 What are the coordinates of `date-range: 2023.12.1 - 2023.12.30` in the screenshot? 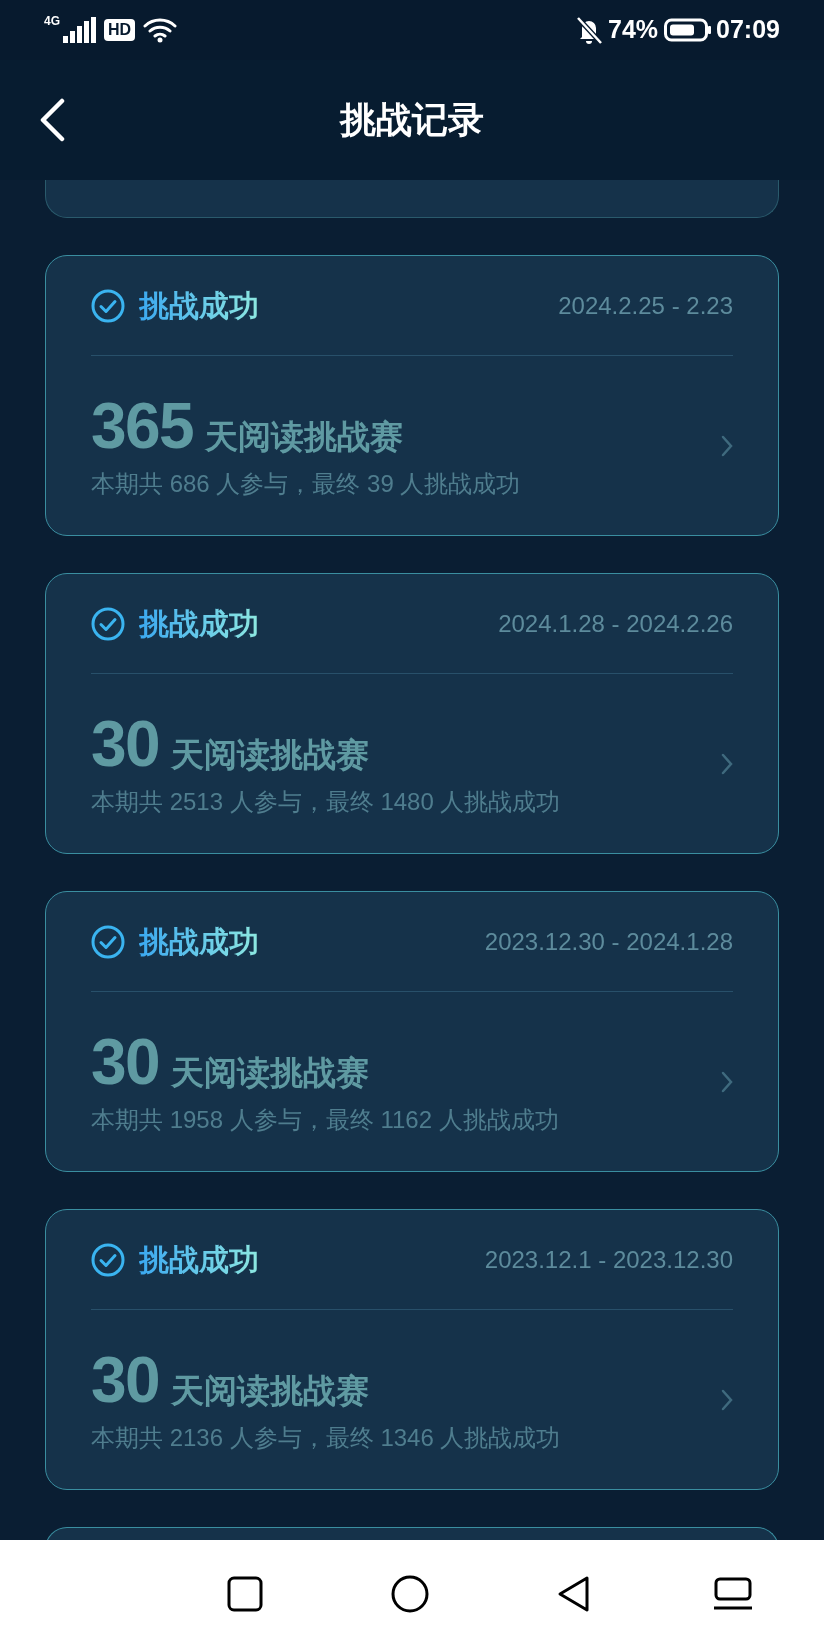 It's located at (608, 1259).